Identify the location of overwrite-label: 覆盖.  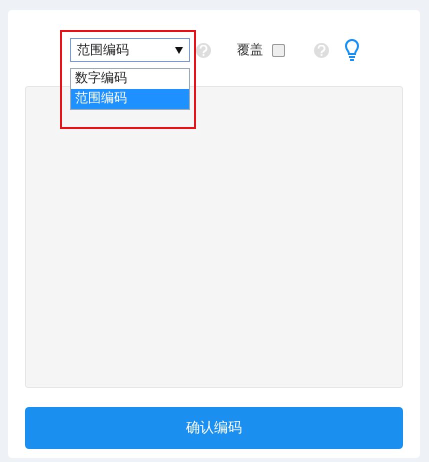
(250, 50).